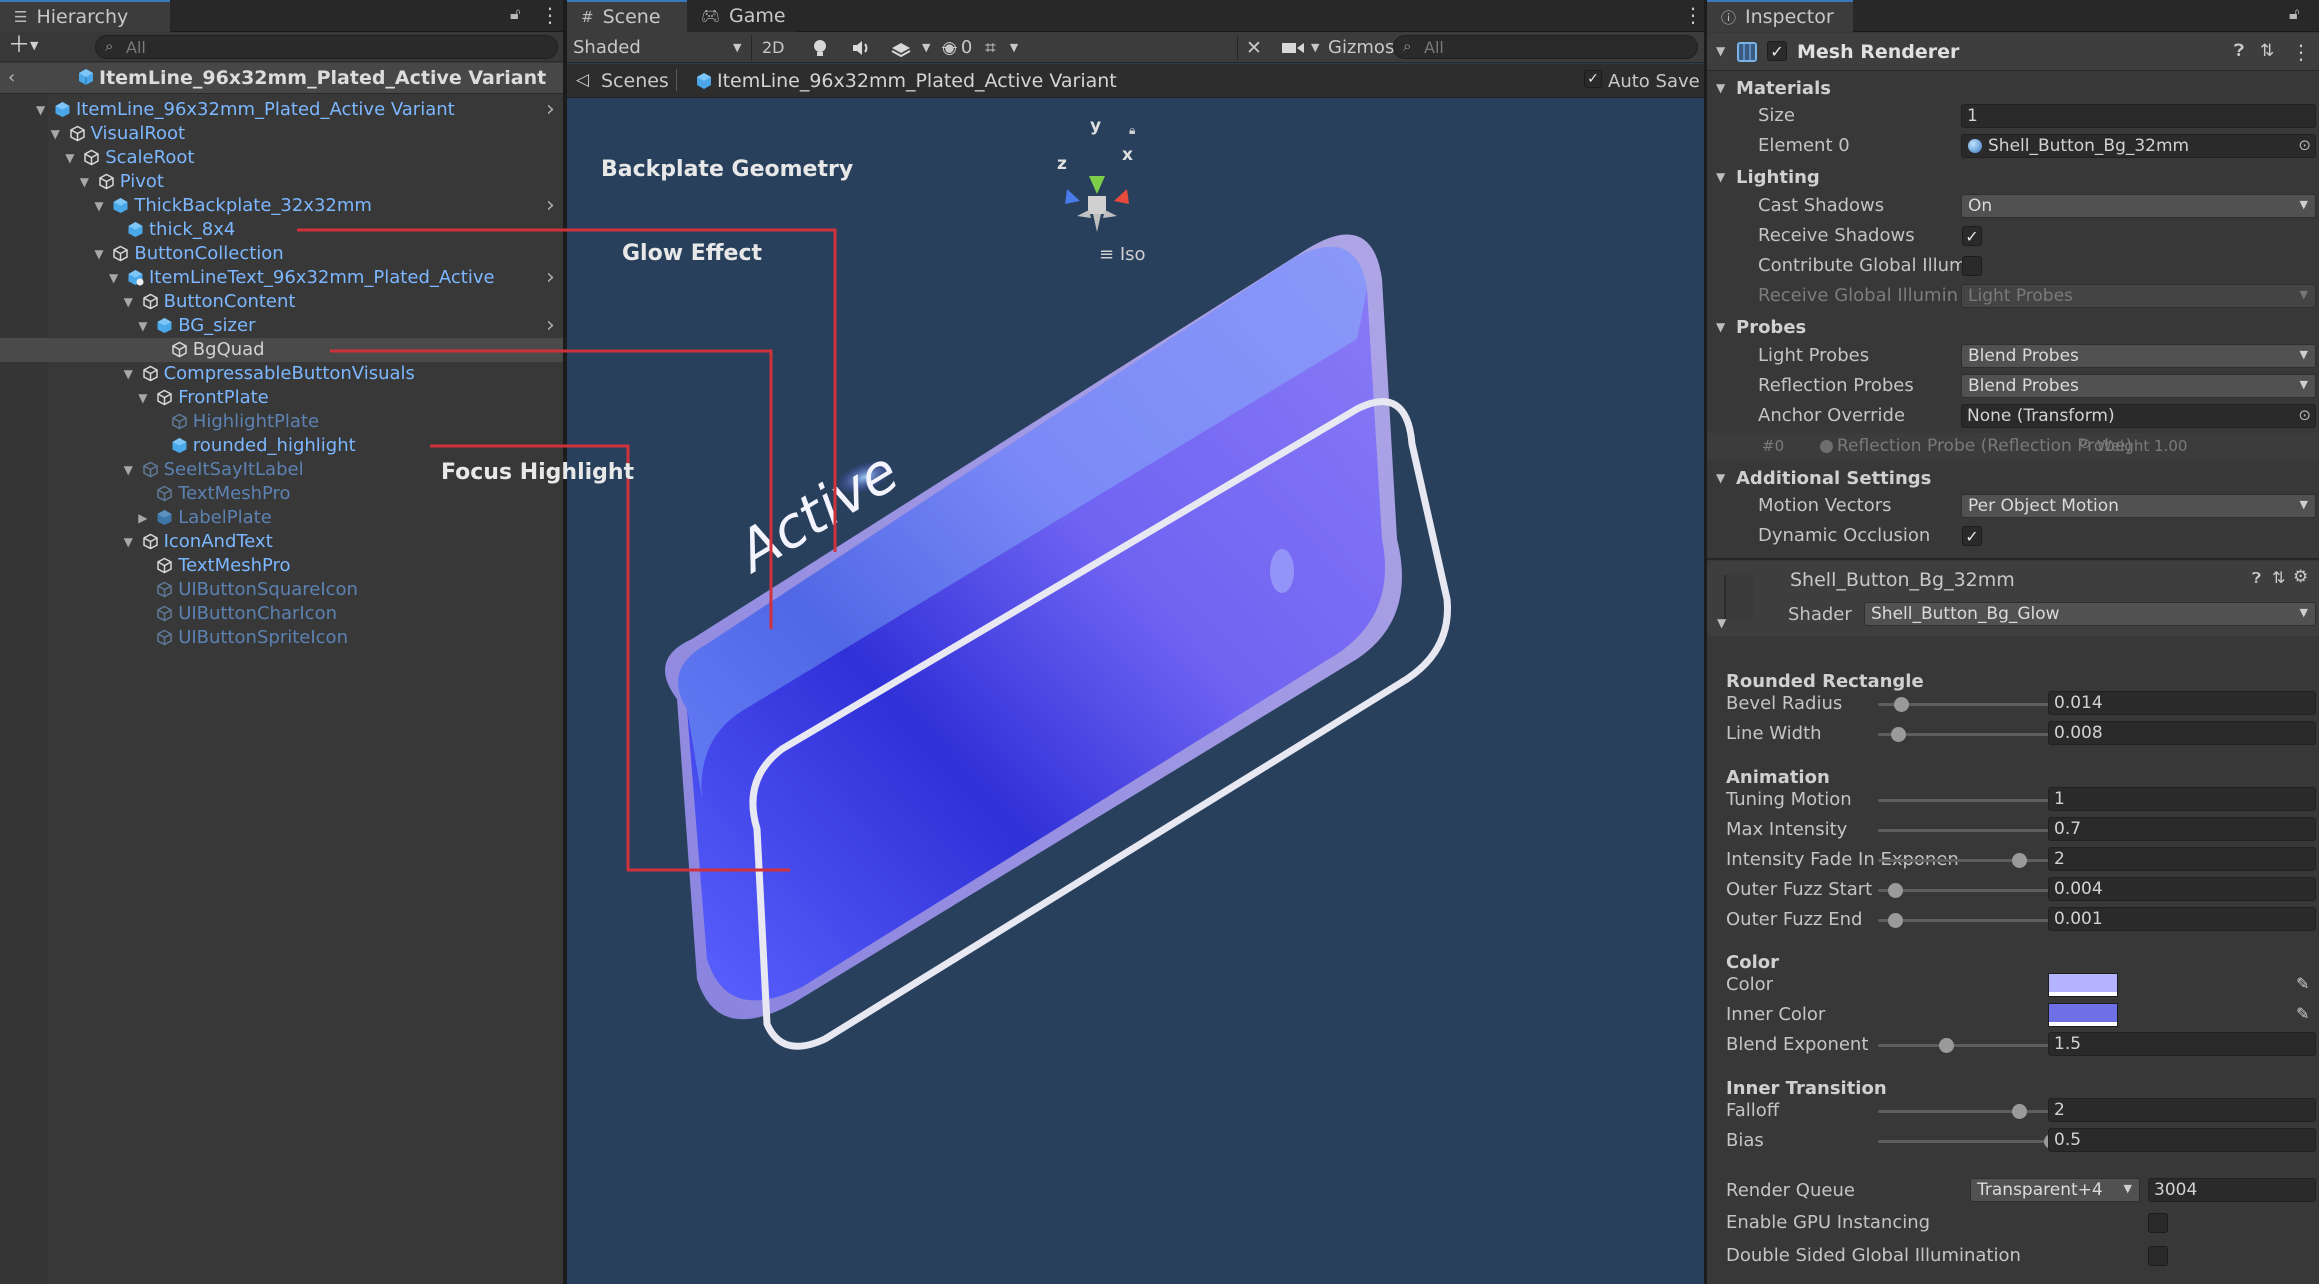 This screenshot has width=2319, height=1284. I want to click on create-button: ＋▼, so click(28, 47).